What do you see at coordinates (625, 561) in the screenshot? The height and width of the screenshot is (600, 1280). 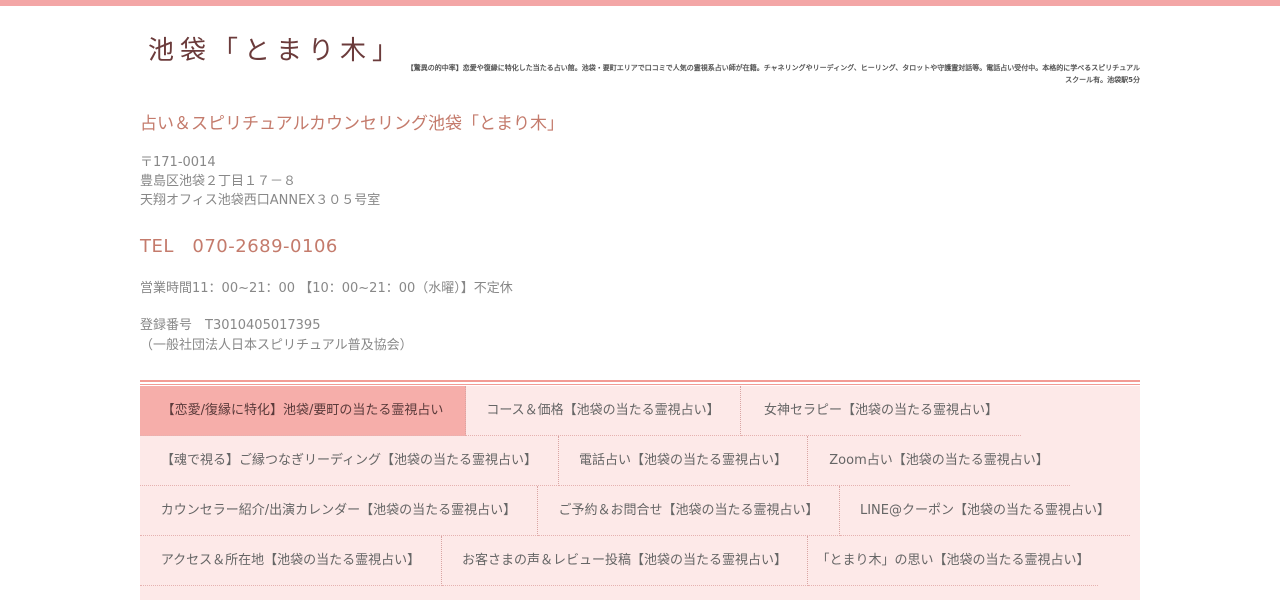 I see `nav-item-reviews: お客さまの声＆レビュー投稿【池袋の当たる霊視占い】` at bounding box center [625, 561].